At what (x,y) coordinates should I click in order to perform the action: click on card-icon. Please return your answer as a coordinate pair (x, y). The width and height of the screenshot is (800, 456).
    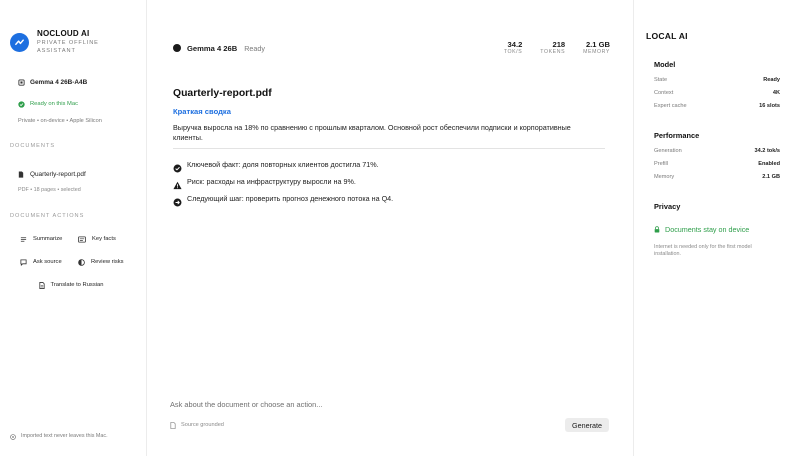
    Looking at the image, I should click on (82, 239).